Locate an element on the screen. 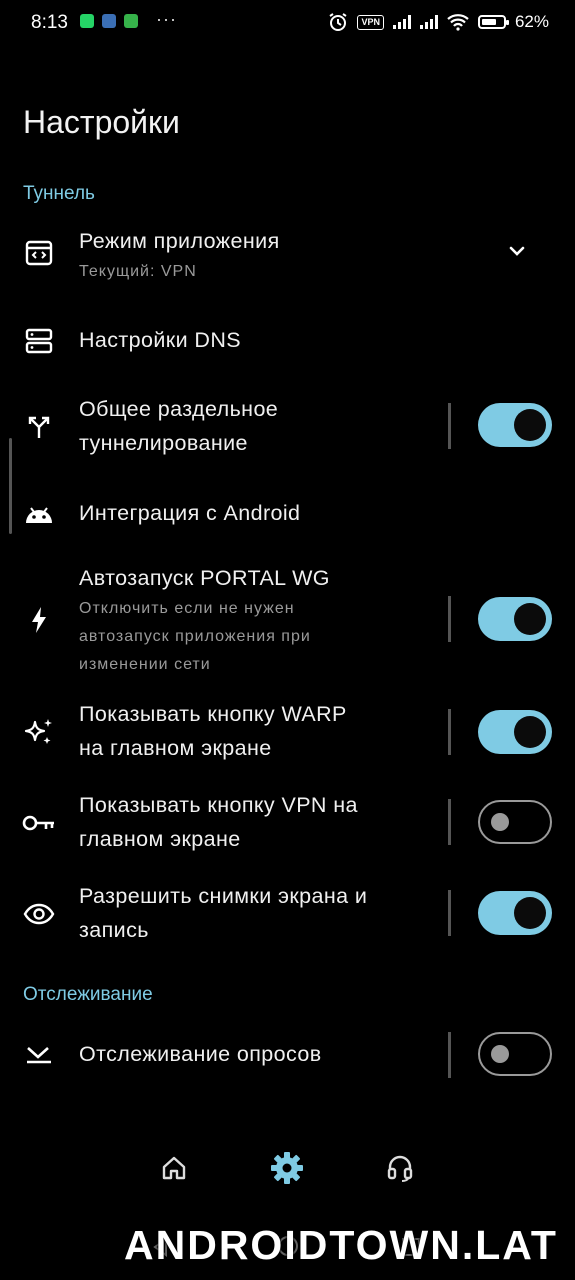 The image size is (575, 1280). vpn-button-toggle is located at coordinates (515, 822).